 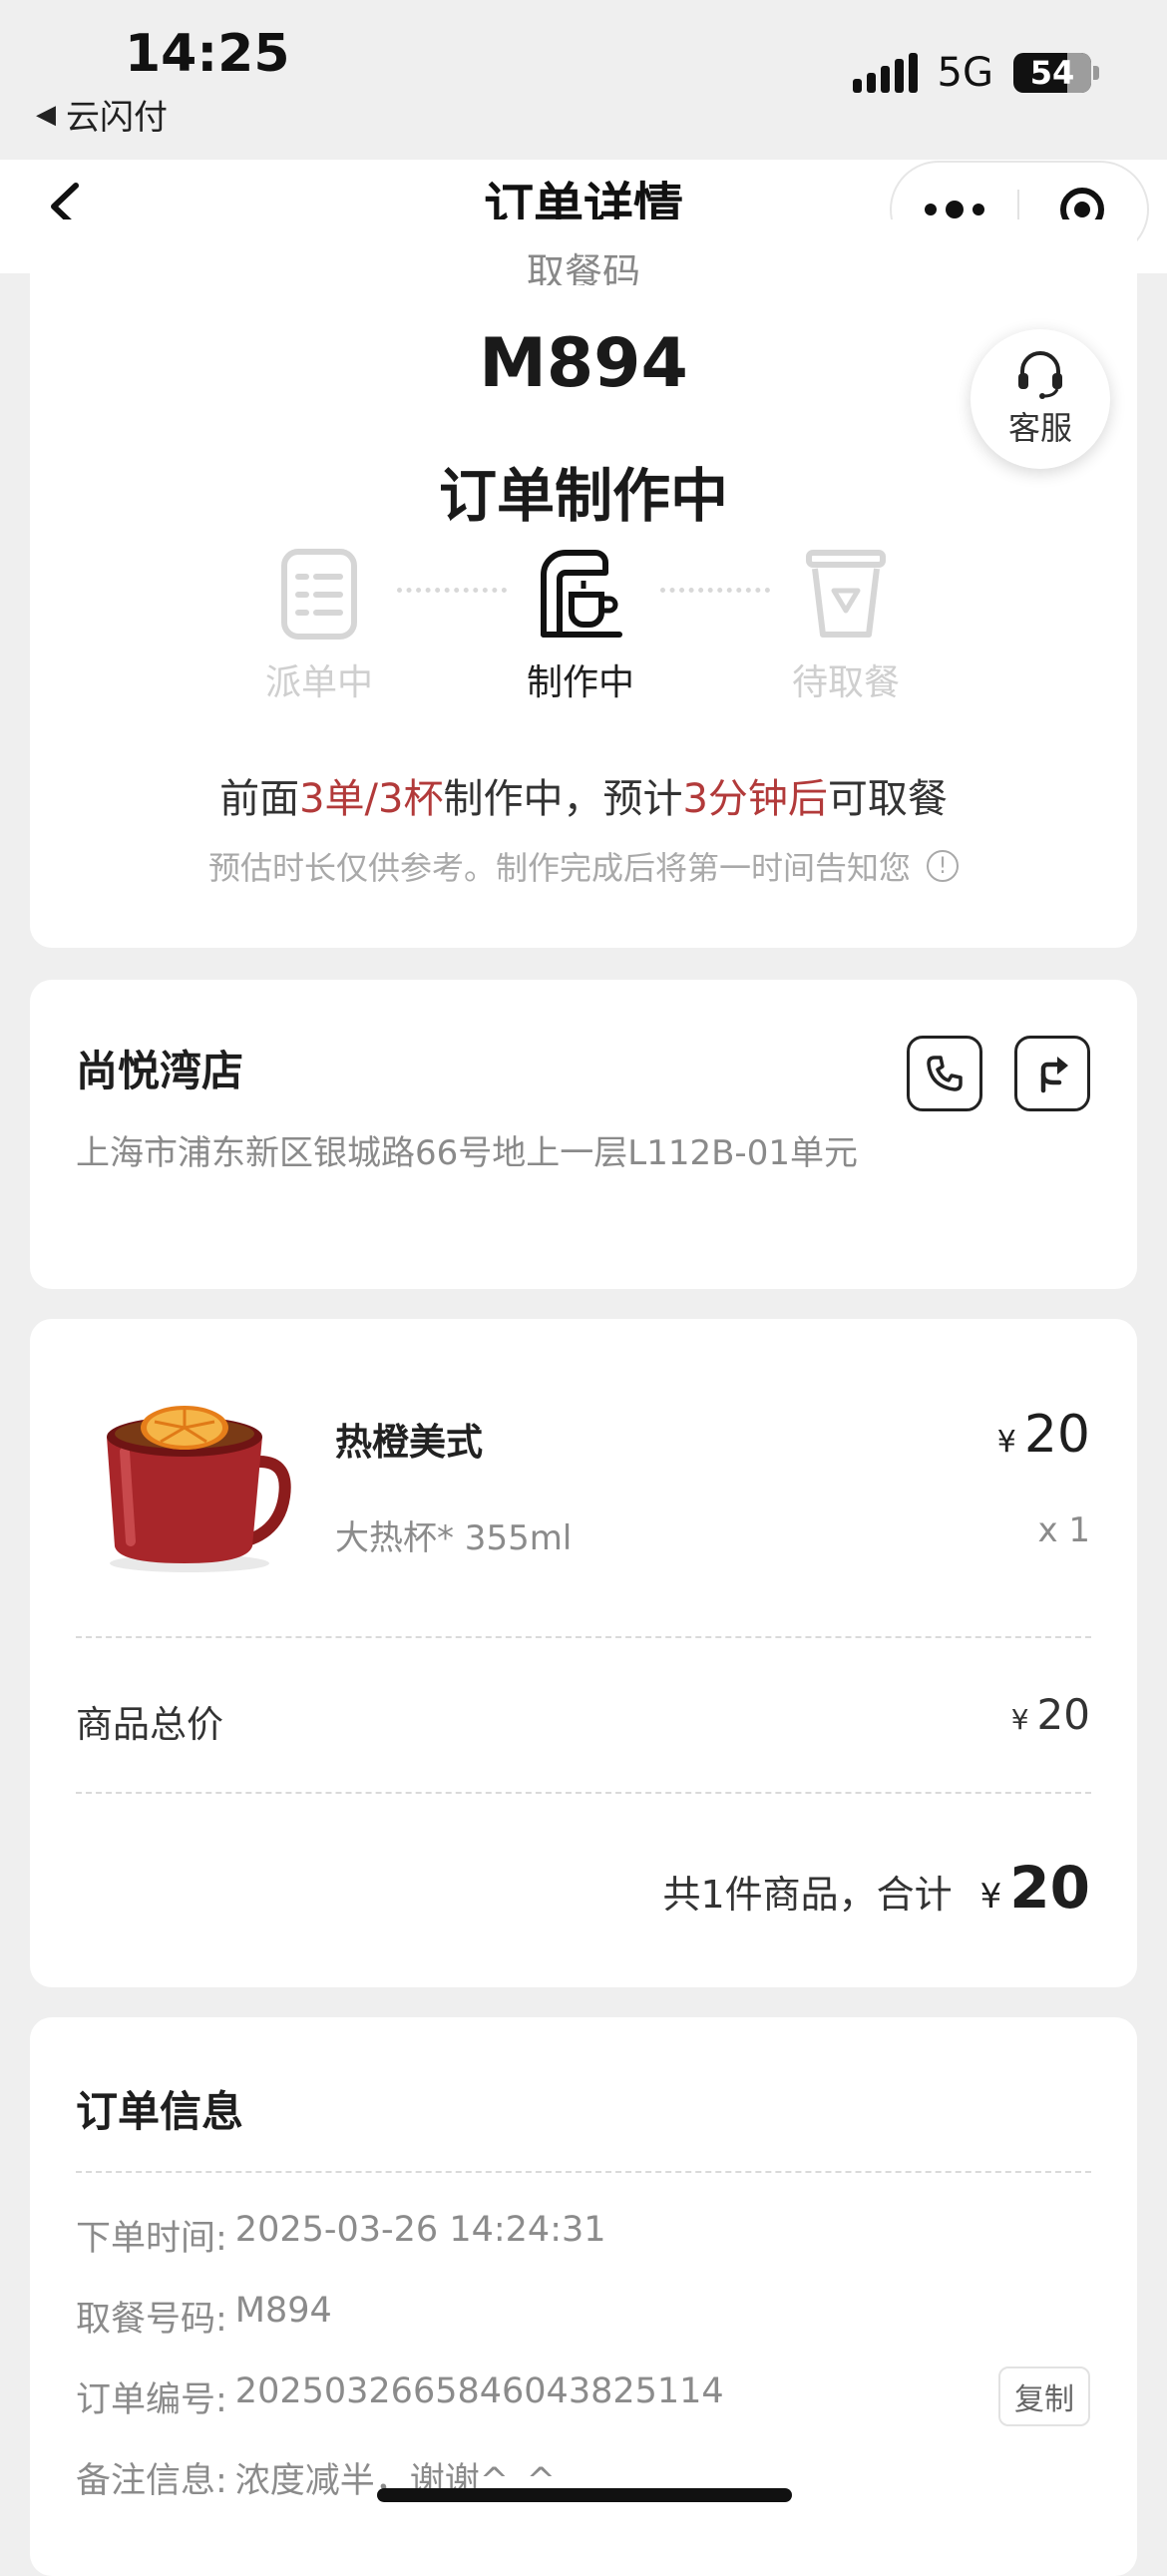 I want to click on total-label: 共1件商品，合计, so click(x=807, y=1895).